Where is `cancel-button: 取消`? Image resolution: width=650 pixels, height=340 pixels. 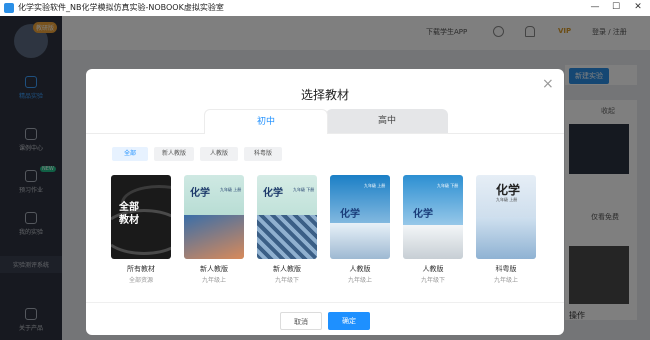
cancel-button: 取消 is located at coordinates (301, 321).